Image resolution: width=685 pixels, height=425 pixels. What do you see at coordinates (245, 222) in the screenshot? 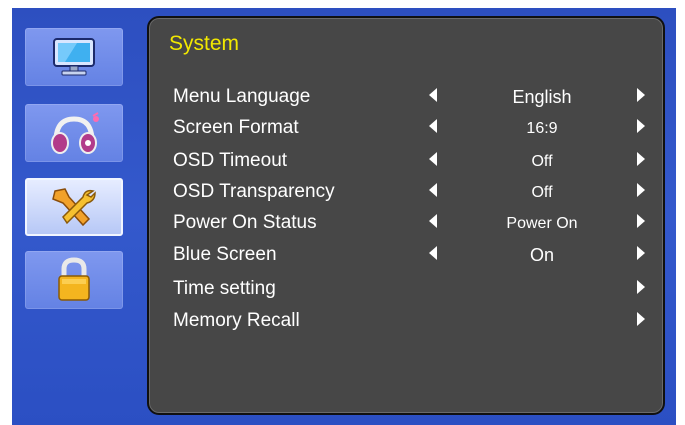
I see `row-label: Power On Status` at bounding box center [245, 222].